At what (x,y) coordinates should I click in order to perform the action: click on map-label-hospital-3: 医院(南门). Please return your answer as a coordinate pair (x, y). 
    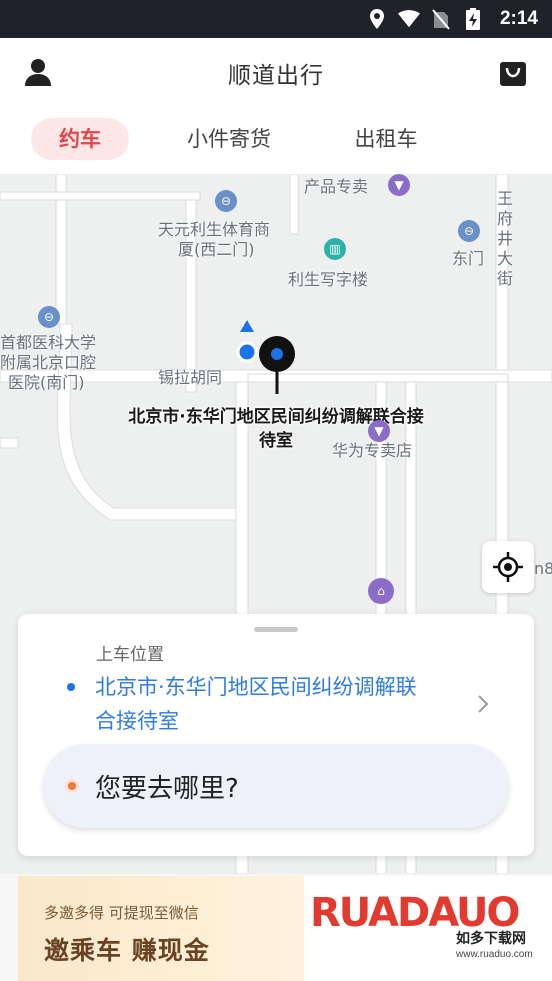
    Looking at the image, I should click on (46, 382).